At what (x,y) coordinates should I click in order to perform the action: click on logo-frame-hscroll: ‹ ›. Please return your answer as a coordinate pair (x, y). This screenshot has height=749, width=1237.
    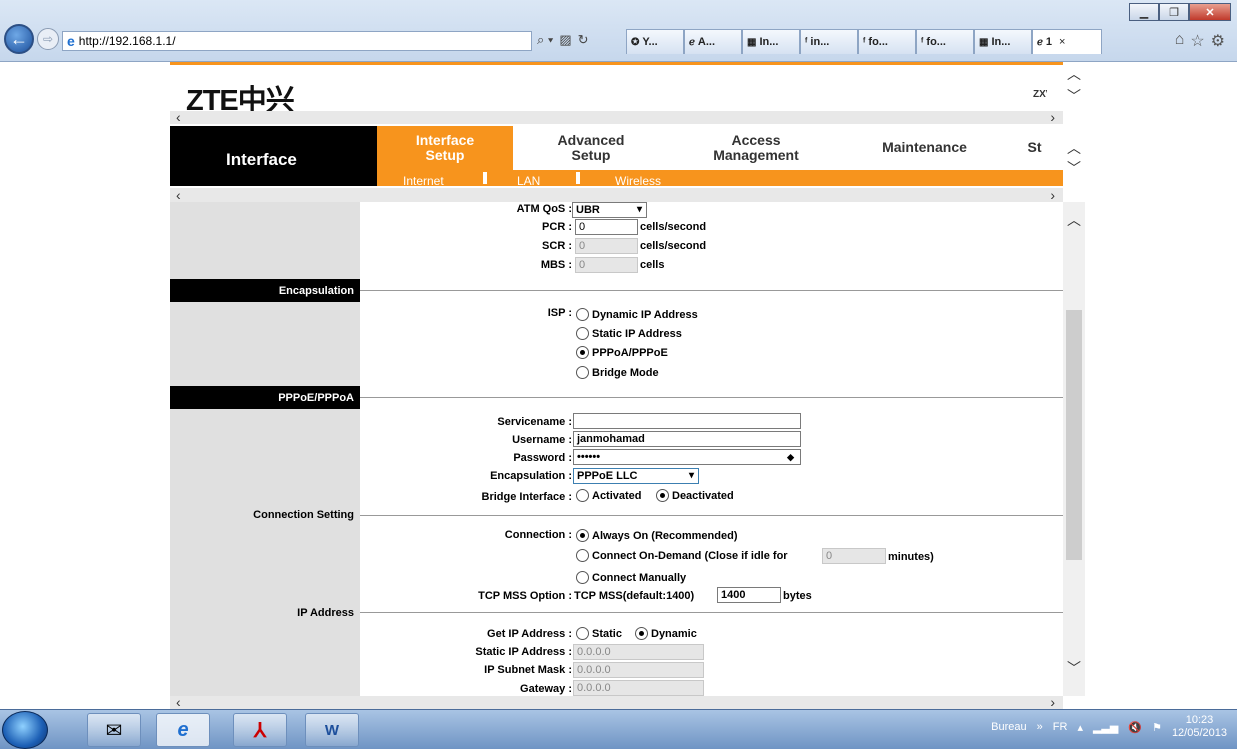
    Looking at the image, I should click on (616, 117).